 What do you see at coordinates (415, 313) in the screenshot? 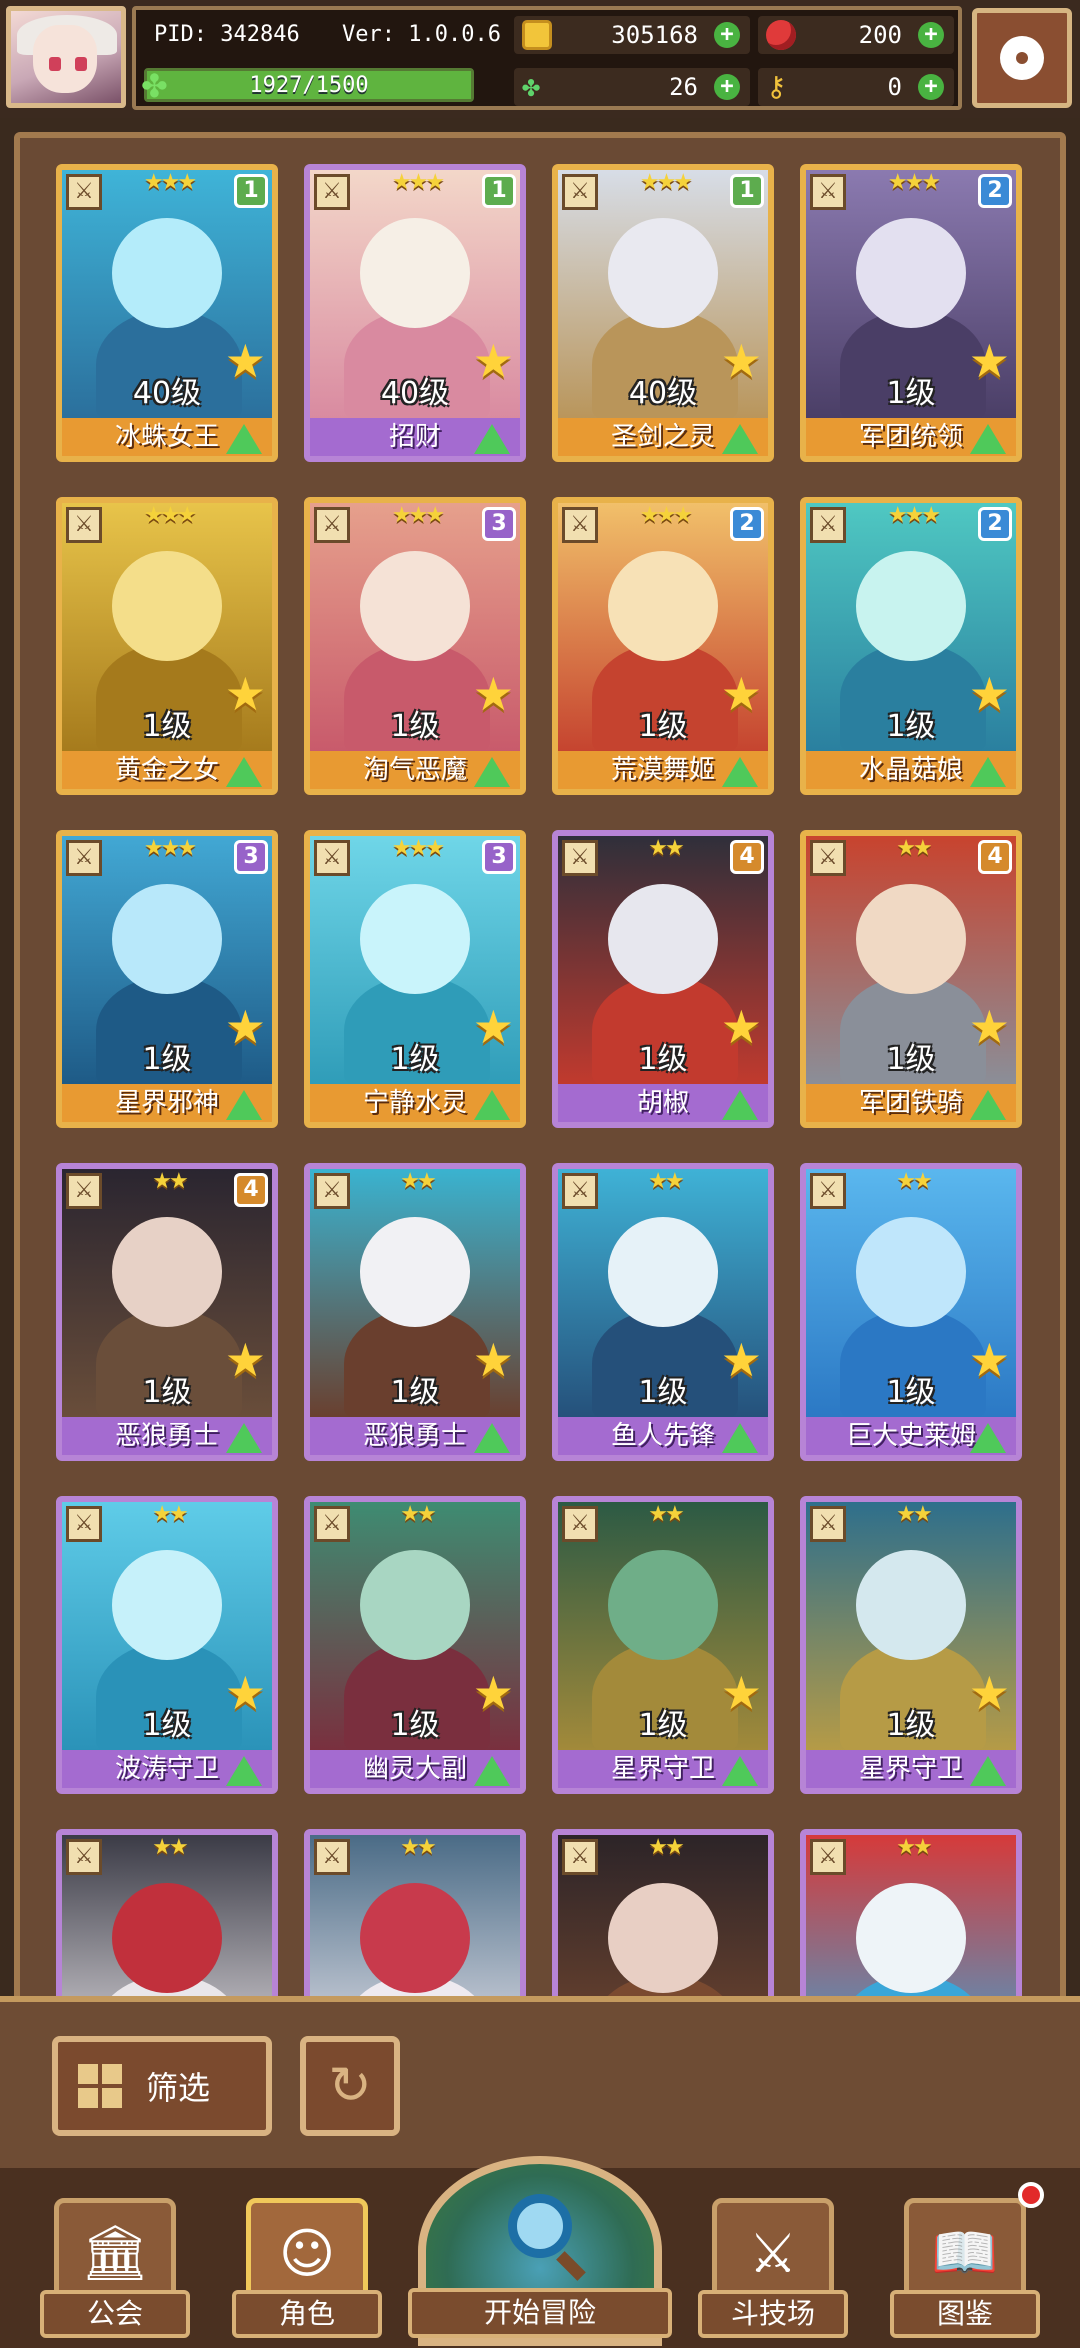
I see `character-card: ⚔ ★★★ 1 40级 ★ 招财` at bounding box center [415, 313].